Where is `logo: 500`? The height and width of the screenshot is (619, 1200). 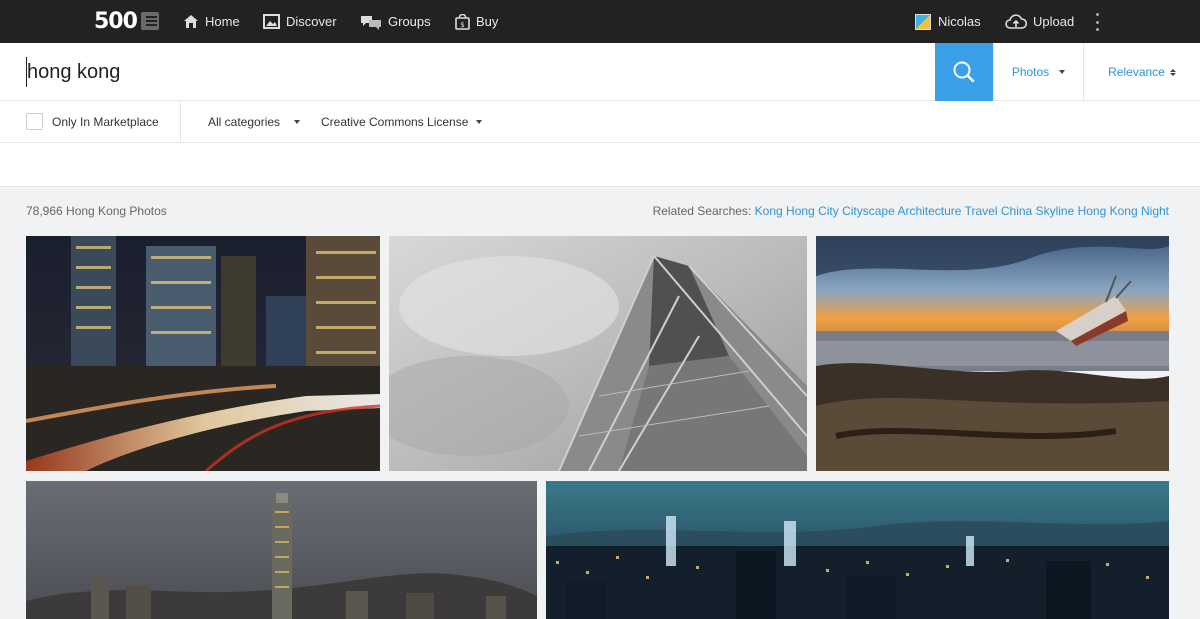
logo: 500 is located at coordinates (126, 21).